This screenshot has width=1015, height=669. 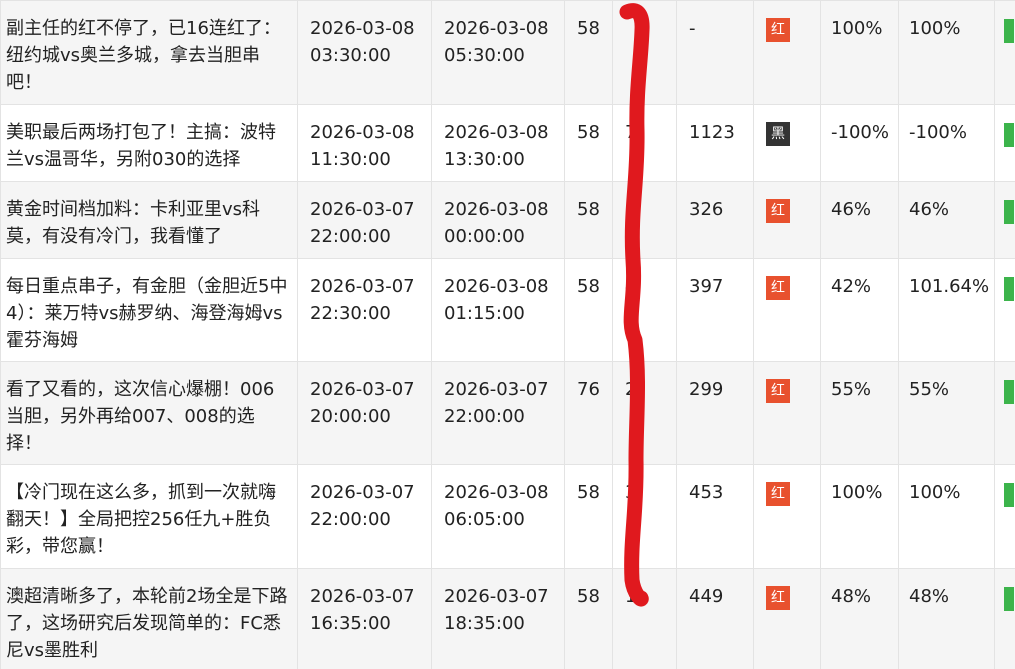 I want to click on end-time-cell: 2026-03-08 06:05:00, so click(x=498, y=516).